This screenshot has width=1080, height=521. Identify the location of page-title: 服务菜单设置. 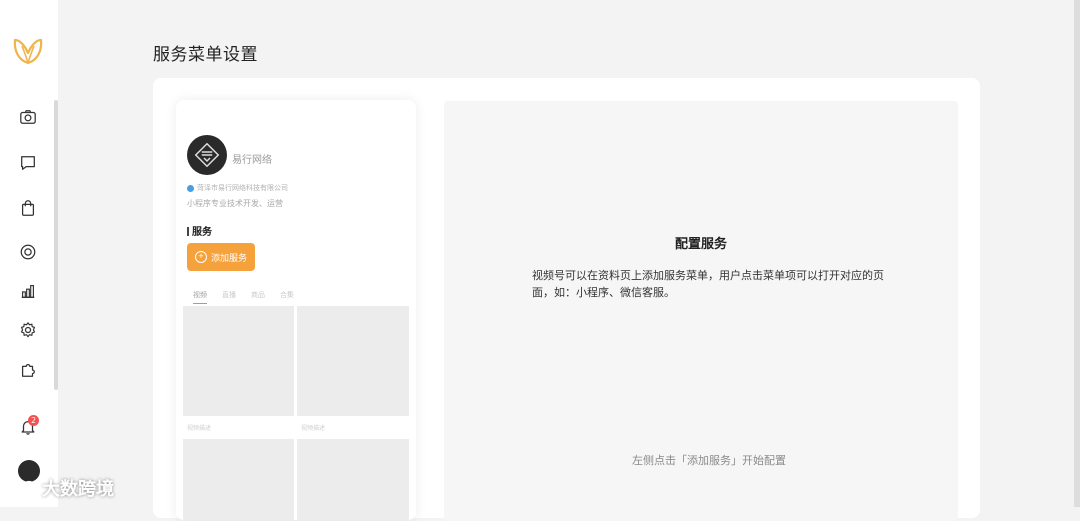
(205, 55).